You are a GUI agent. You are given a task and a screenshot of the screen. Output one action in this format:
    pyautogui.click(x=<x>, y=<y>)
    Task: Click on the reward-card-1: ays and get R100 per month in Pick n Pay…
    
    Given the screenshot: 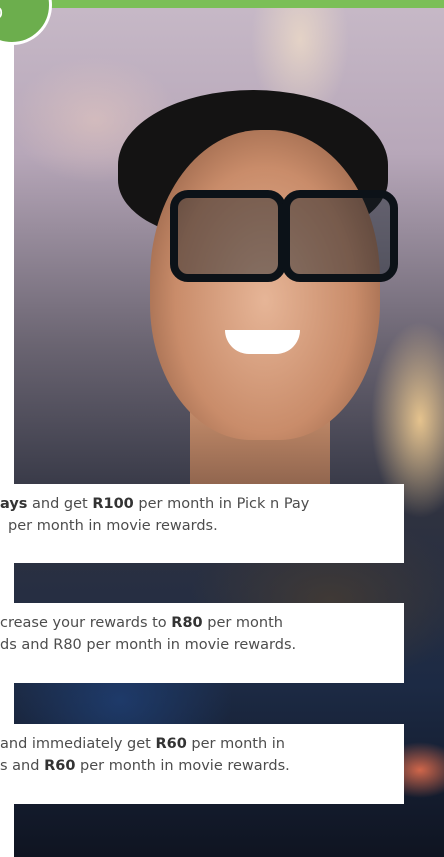 What is the action you would take?
    pyautogui.click(x=202, y=523)
    